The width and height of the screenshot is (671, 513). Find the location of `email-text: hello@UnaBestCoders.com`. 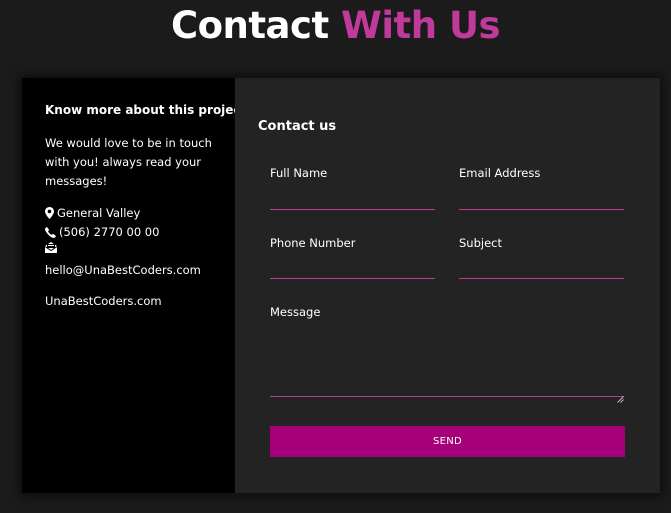

email-text: hello@UnaBestCoders.com is located at coordinates (123, 270).